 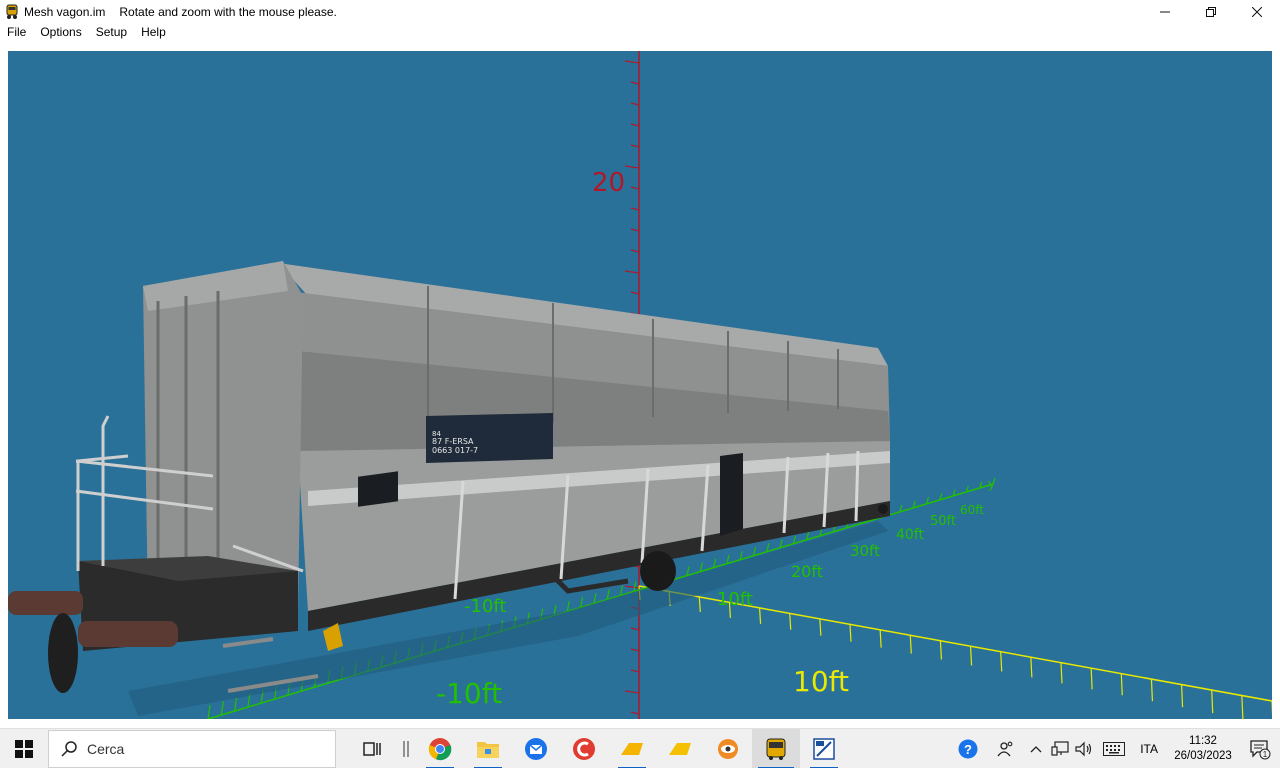 I want to click on yellow-app-2-button, so click(x=680, y=748).